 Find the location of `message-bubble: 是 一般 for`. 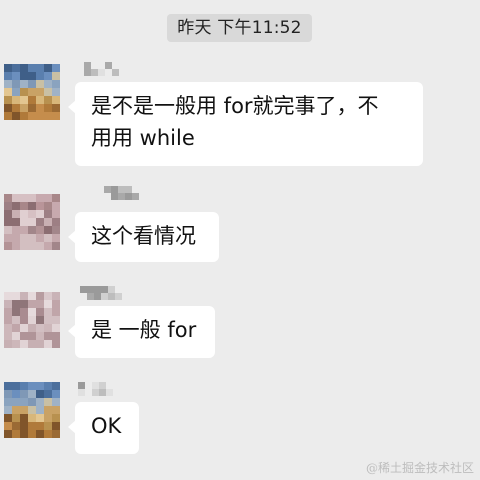

message-bubble: 是 一般 for is located at coordinates (141, 332).